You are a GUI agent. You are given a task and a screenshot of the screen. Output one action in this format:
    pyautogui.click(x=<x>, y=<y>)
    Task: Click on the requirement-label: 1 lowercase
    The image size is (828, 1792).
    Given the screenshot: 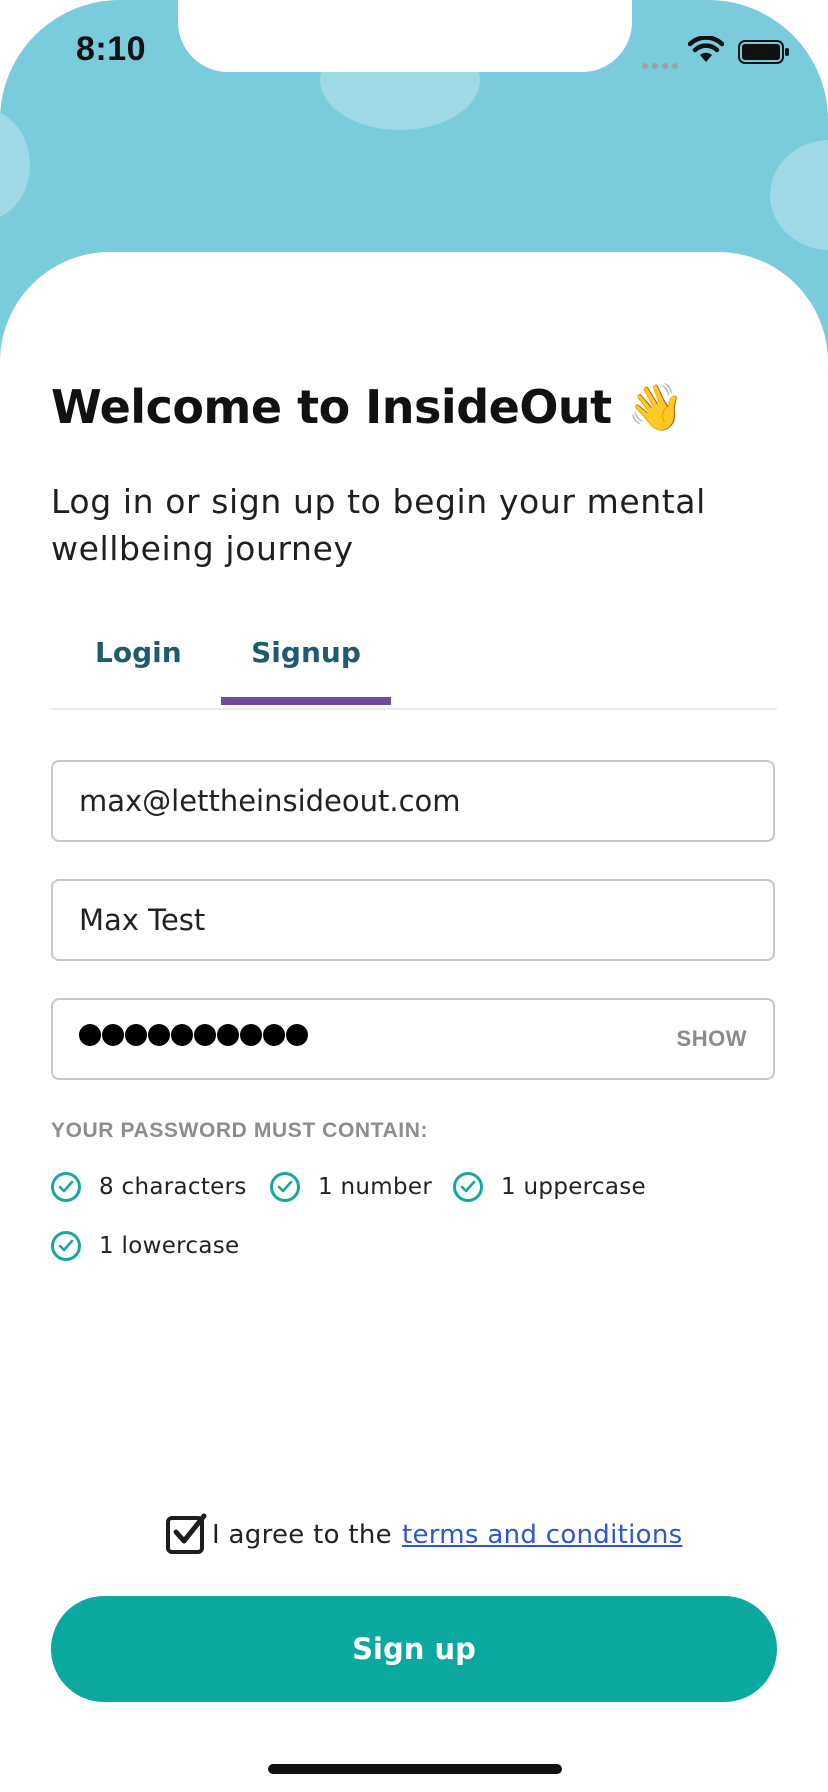 What is the action you would take?
    pyautogui.click(x=169, y=1246)
    